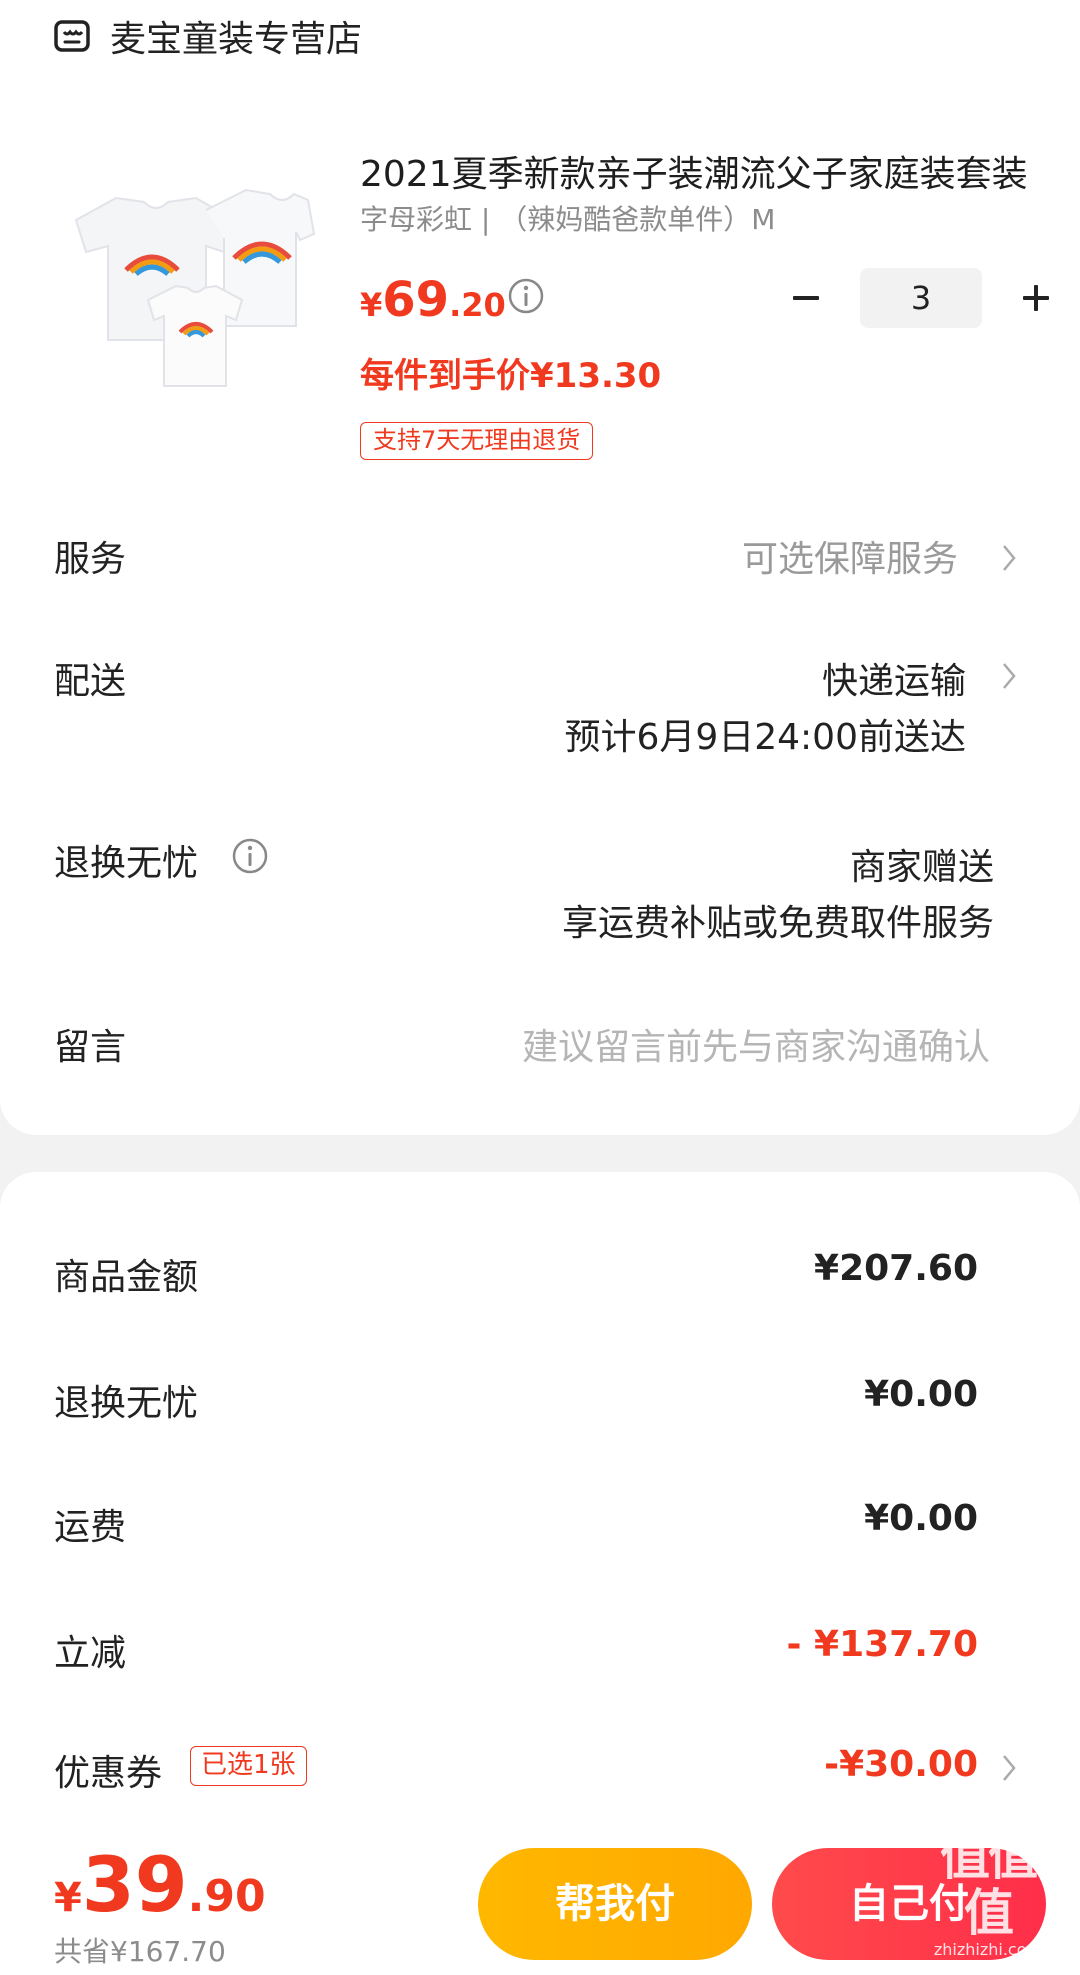 The width and height of the screenshot is (1080, 1975). Describe the element at coordinates (615, 1904) in the screenshot. I see `help-pay-button: 帮我付` at that location.